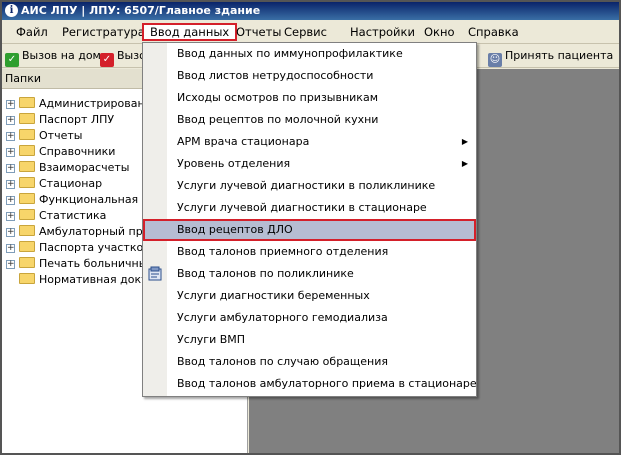 Image resolution: width=621 pixels, height=455 pixels. I want to click on accept-patient-label: Принять пациента, so click(559, 55).